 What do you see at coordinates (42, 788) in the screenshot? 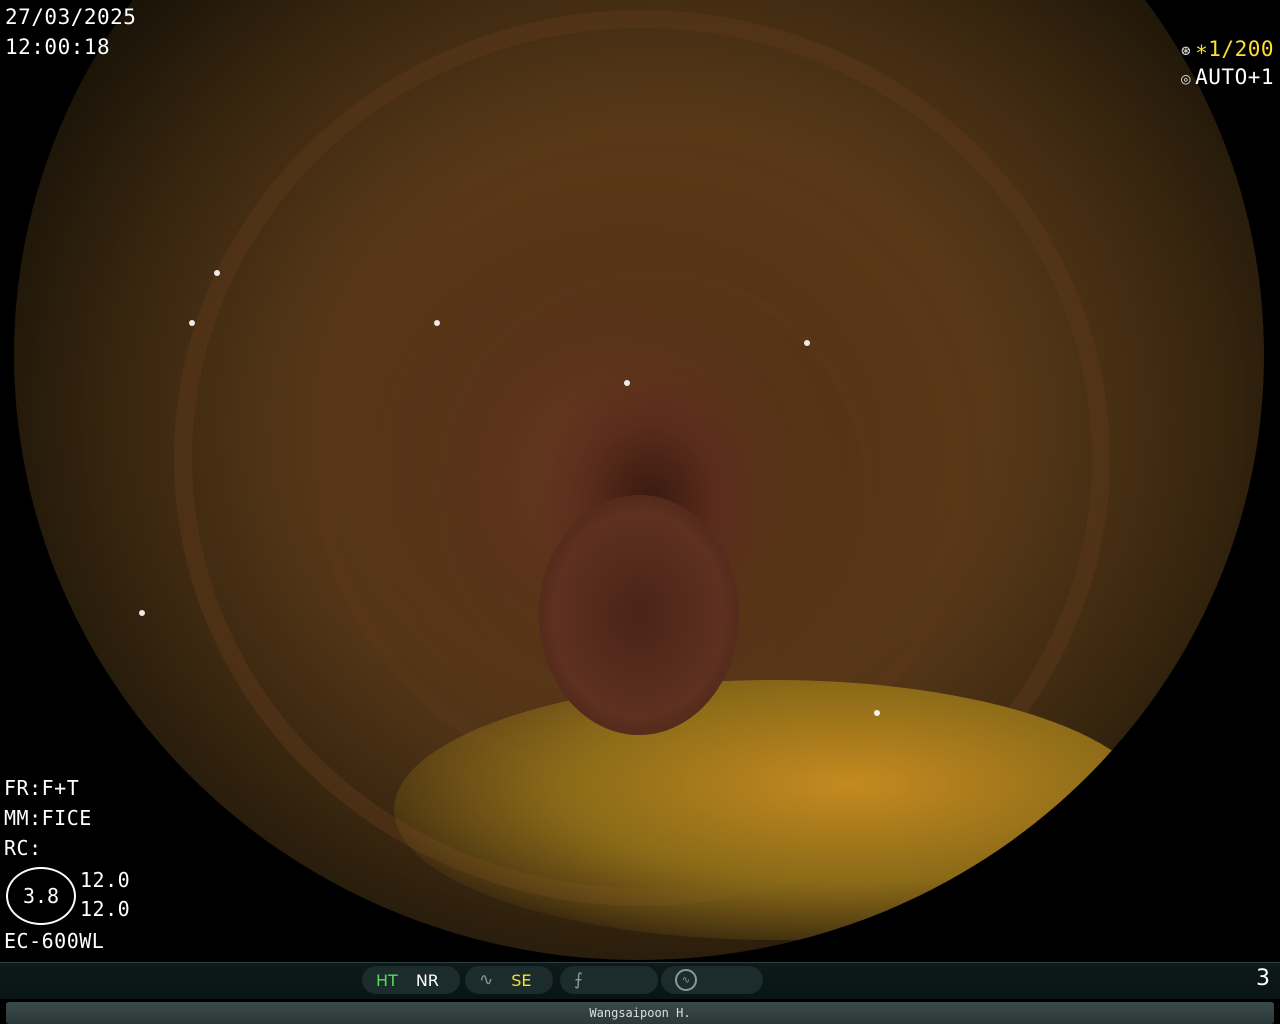
I see `frame-mode: FR:F+T` at bounding box center [42, 788].